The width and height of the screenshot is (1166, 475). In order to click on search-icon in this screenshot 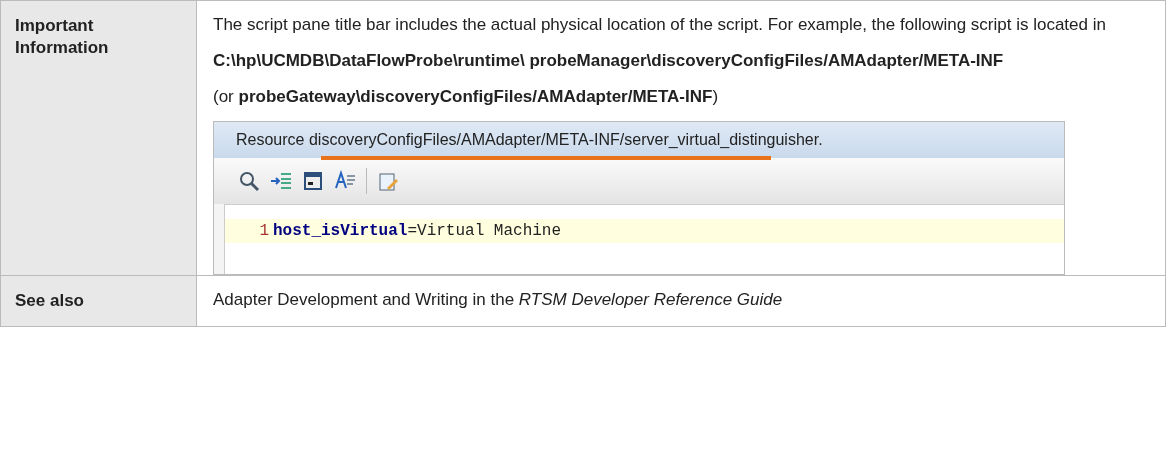, I will do `click(249, 181)`.